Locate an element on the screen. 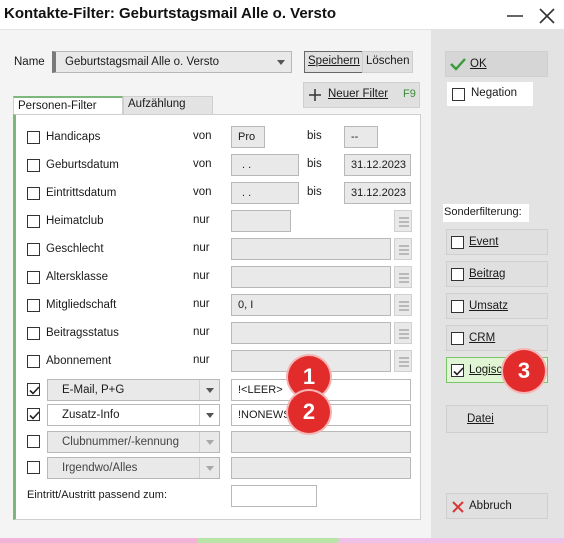 The width and height of the screenshot is (564, 543). umsatz-checkbox is located at coordinates (457, 306).